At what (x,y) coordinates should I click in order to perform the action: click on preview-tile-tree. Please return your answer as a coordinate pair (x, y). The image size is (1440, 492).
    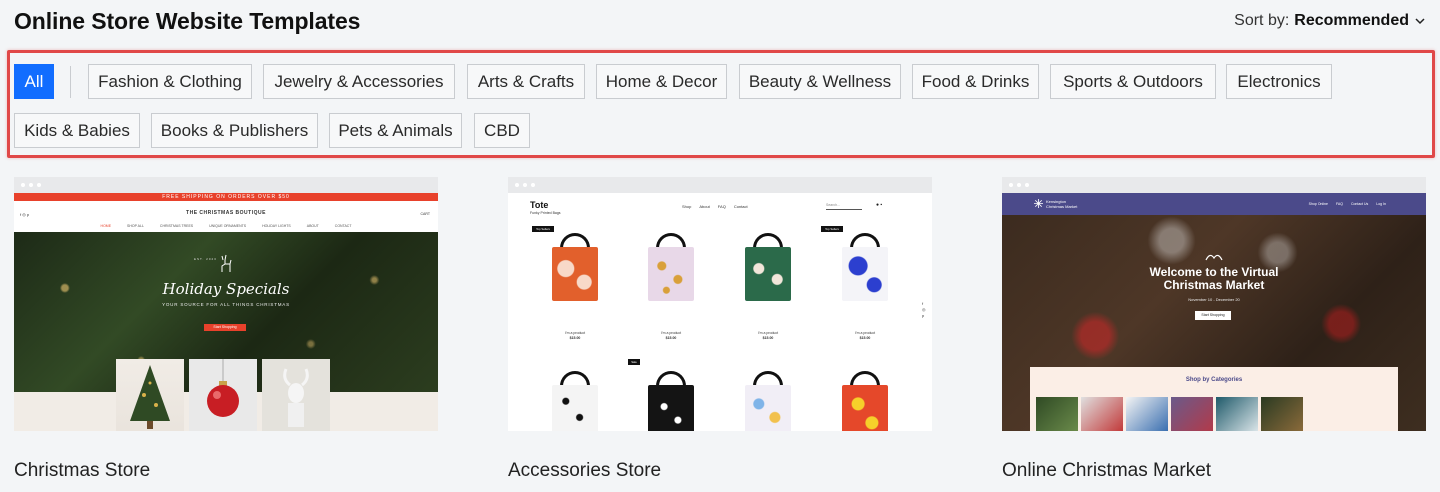
    Looking at the image, I should click on (150, 395).